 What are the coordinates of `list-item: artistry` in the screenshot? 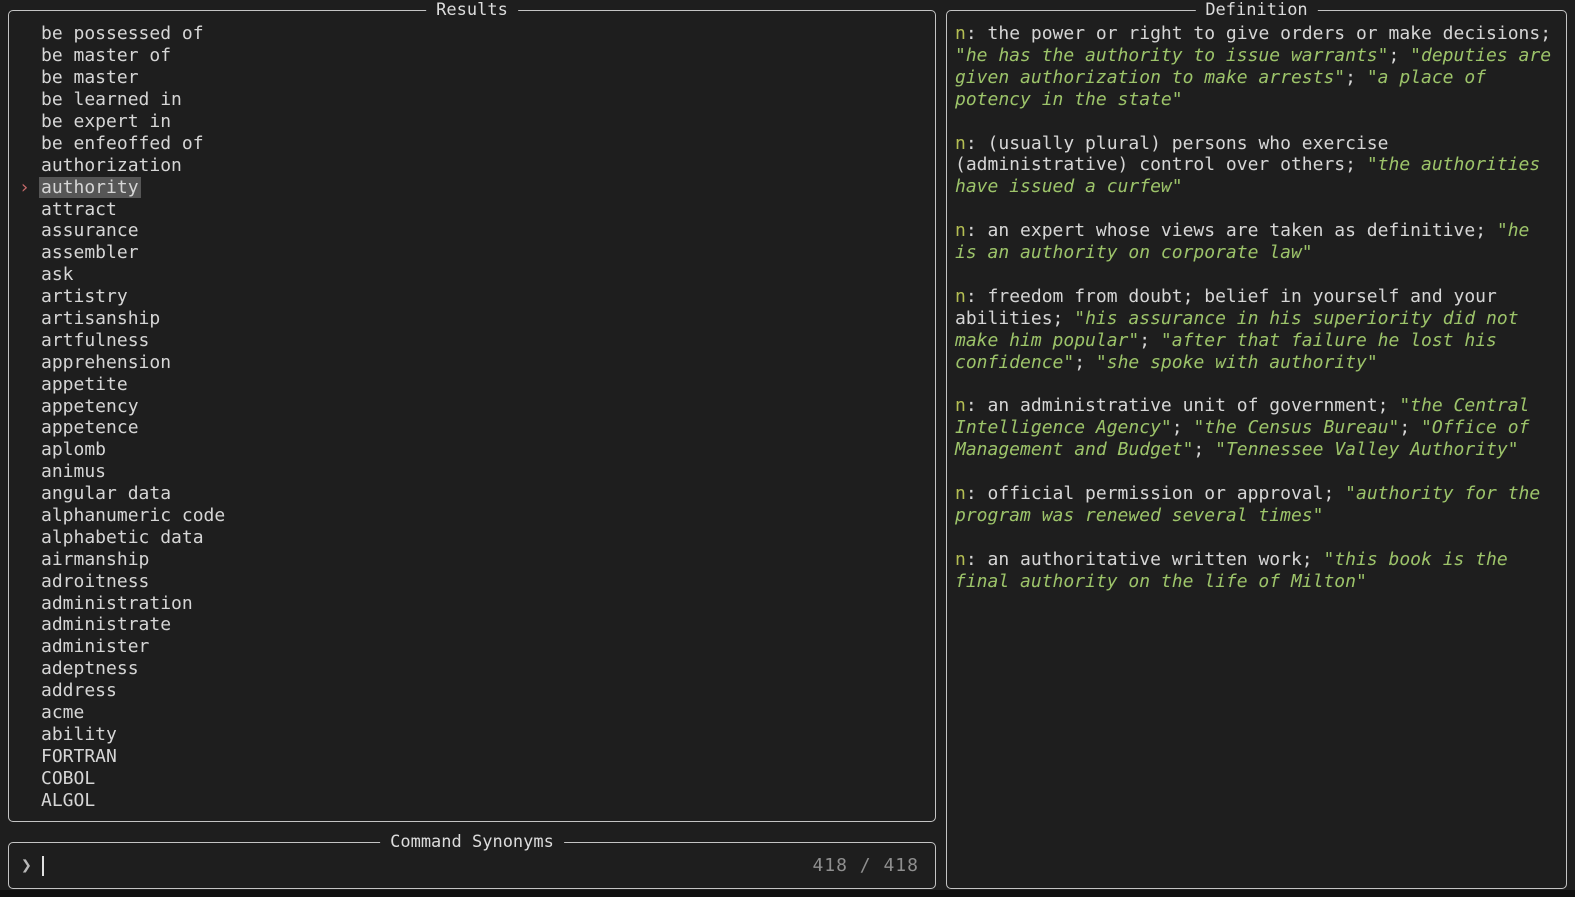 It's located at (474, 297).